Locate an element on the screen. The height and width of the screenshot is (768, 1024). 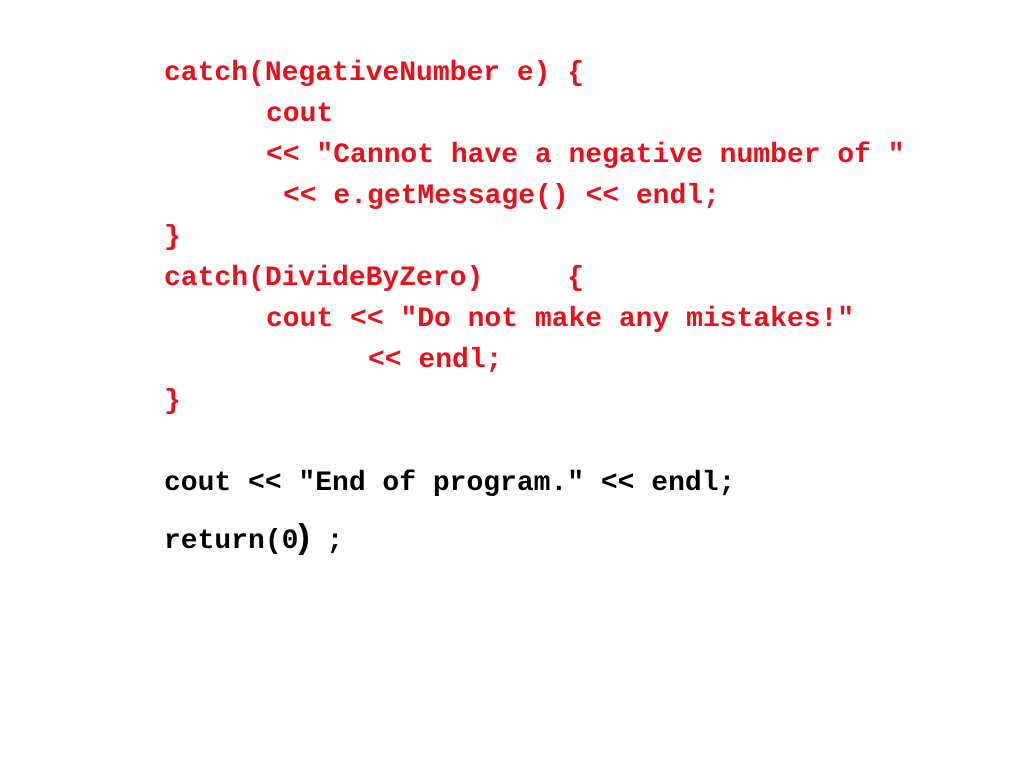
code-line-cout: cout is located at coordinates (300, 114).